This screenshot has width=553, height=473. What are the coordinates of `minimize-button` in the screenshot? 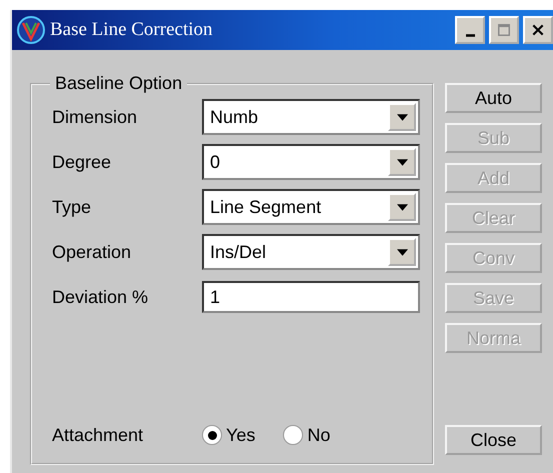 It's located at (470, 30).